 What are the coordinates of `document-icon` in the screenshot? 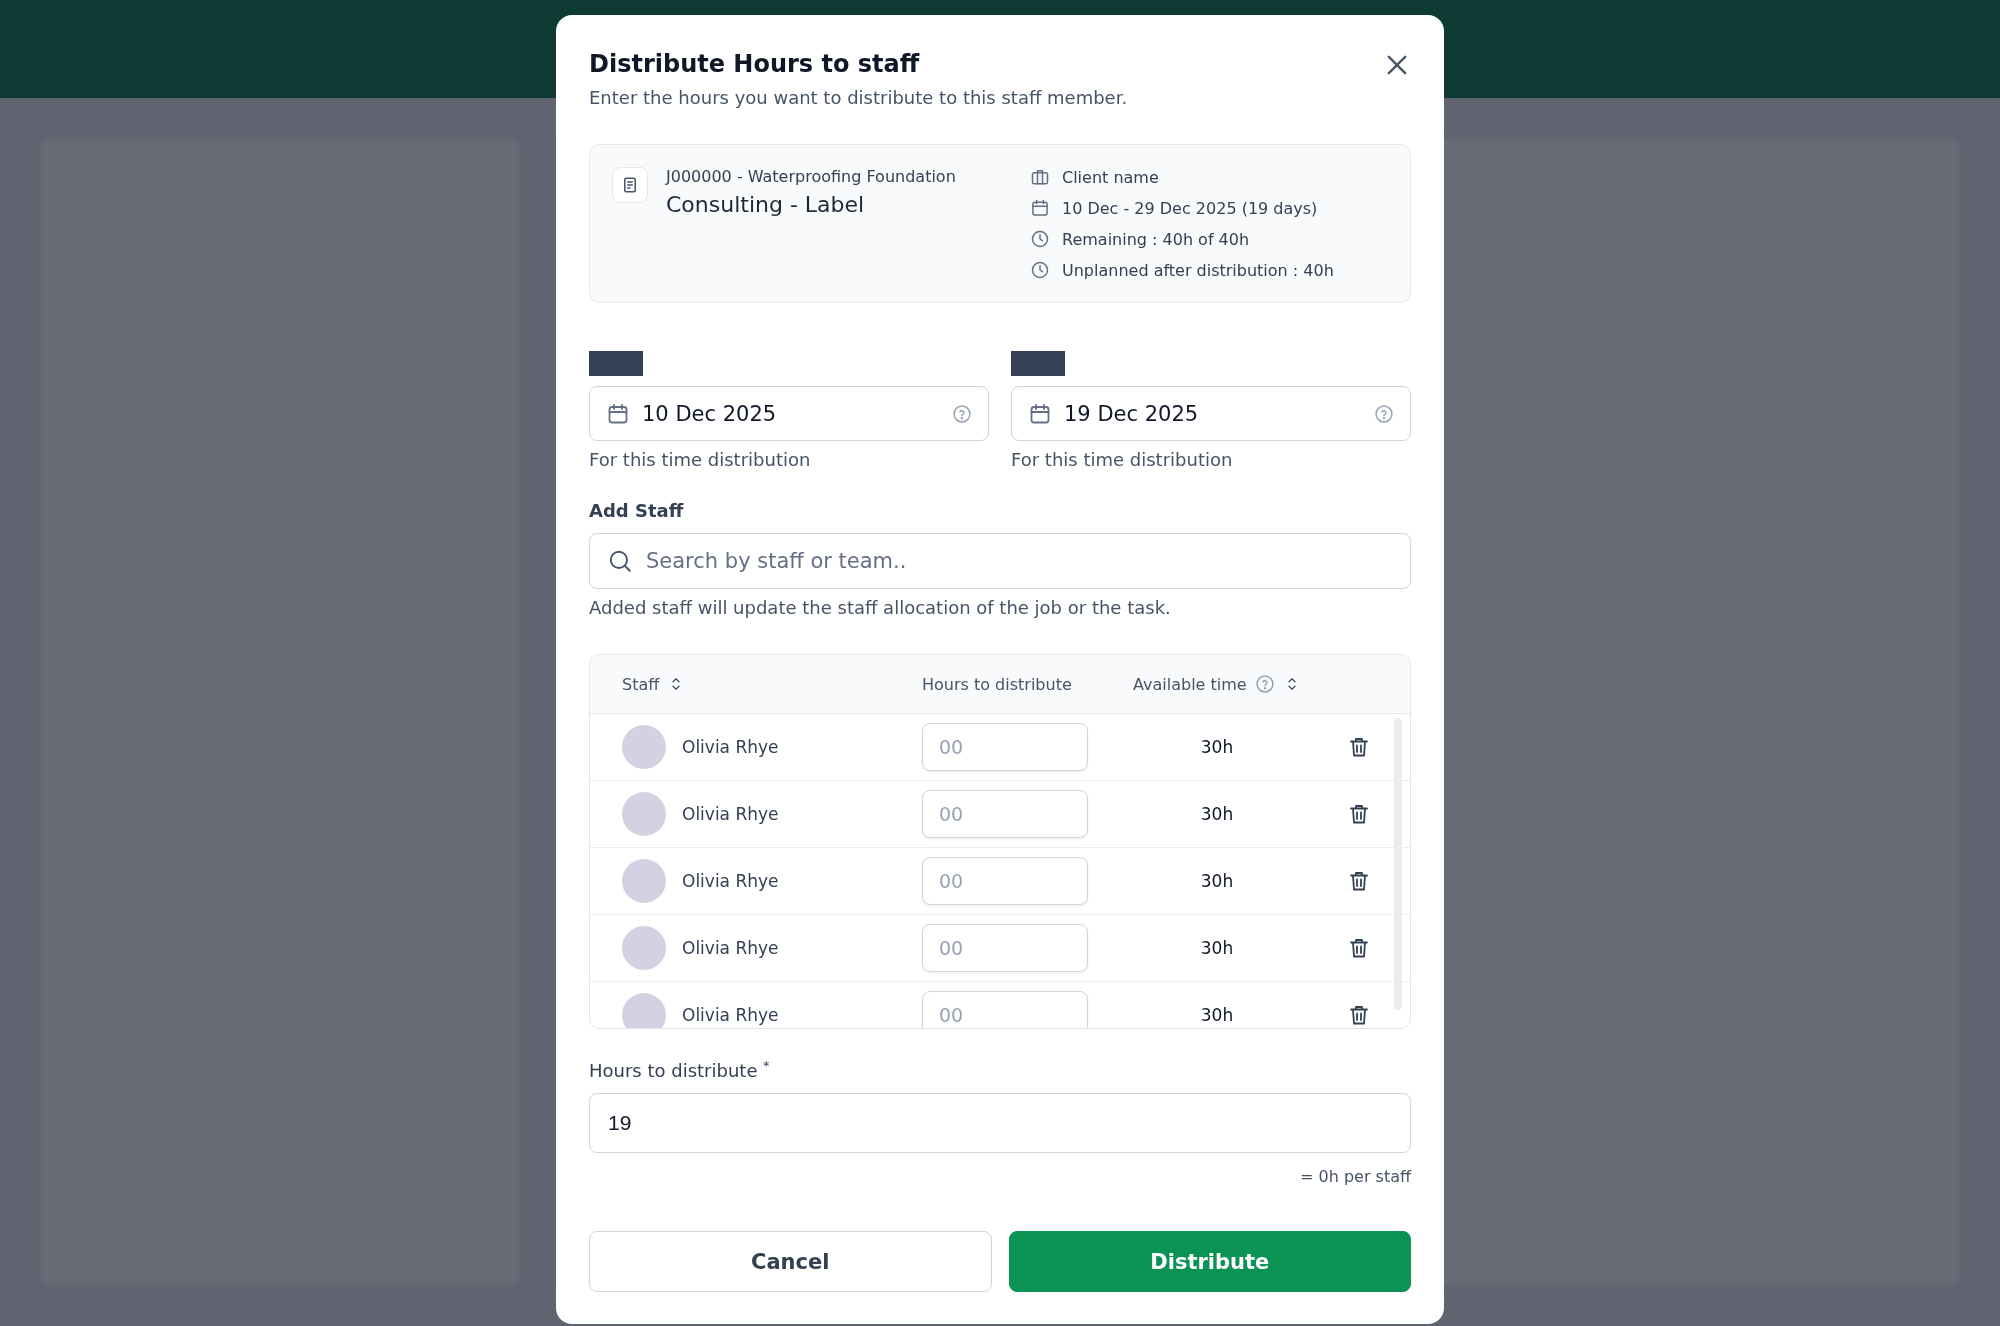 It's located at (630, 185).